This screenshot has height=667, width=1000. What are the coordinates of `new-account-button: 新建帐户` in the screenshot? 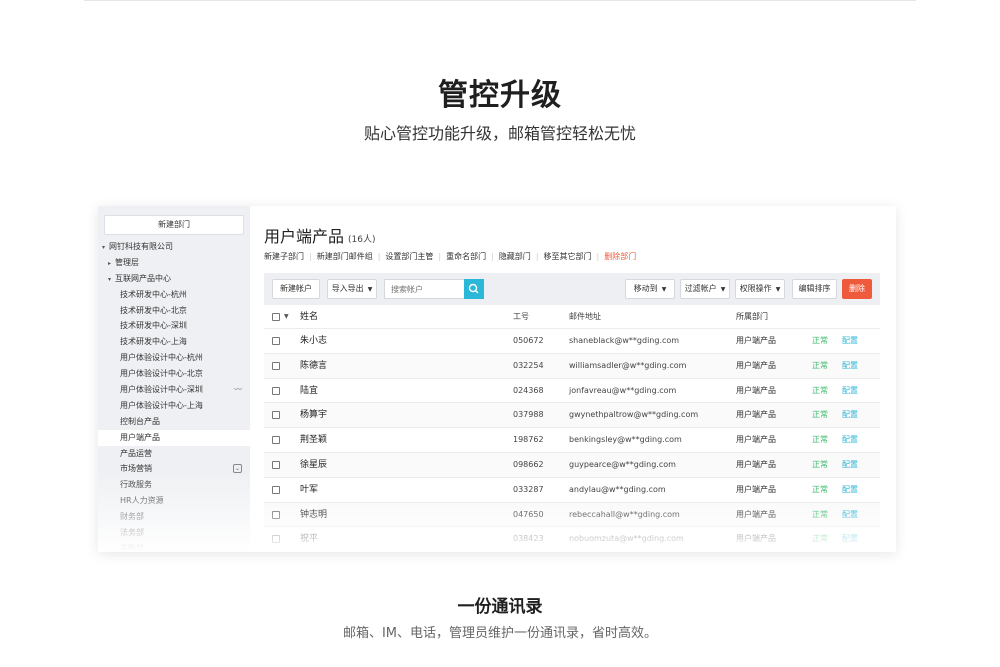 It's located at (296, 289).